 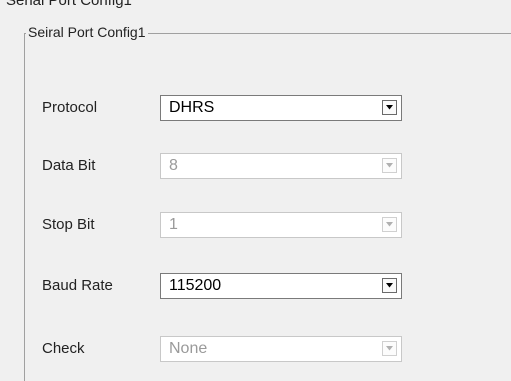 I want to click on data-bit-value: 8, so click(x=173, y=165).